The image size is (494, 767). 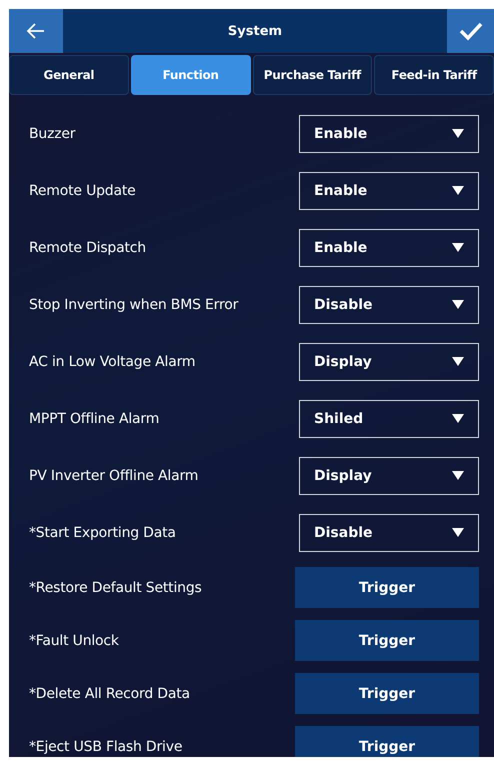 I want to click on setting-label: Remote Dispatch, so click(x=87, y=248).